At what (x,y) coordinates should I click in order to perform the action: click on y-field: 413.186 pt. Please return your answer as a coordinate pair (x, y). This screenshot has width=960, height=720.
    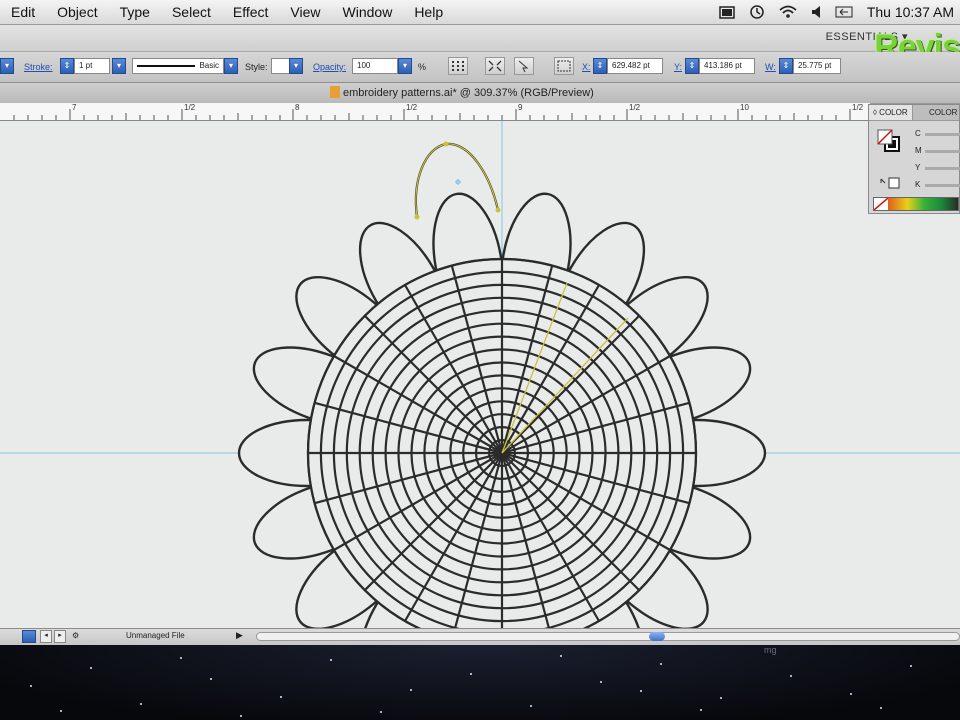
    Looking at the image, I should click on (727, 66).